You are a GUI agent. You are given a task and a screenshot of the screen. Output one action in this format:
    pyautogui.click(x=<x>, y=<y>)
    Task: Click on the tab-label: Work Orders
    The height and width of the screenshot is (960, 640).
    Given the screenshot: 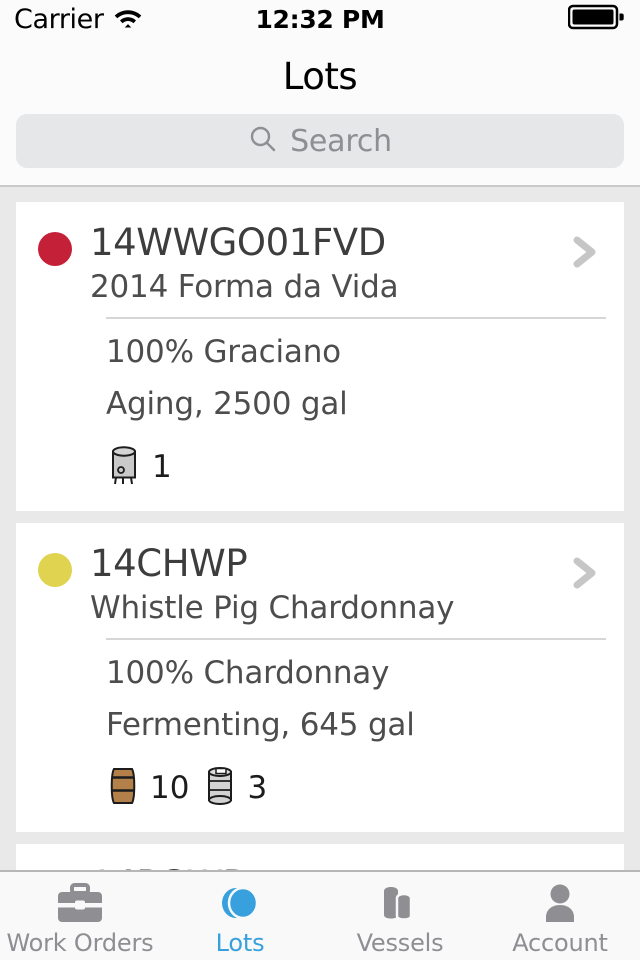 What is the action you would take?
    pyautogui.click(x=80, y=942)
    